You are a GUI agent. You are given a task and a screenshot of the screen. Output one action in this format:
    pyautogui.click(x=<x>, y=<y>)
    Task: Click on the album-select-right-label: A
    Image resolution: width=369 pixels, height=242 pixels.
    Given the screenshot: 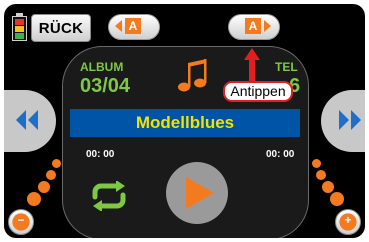 What is the action you would take?
    pyautogui.click(x=253, y=26)
    